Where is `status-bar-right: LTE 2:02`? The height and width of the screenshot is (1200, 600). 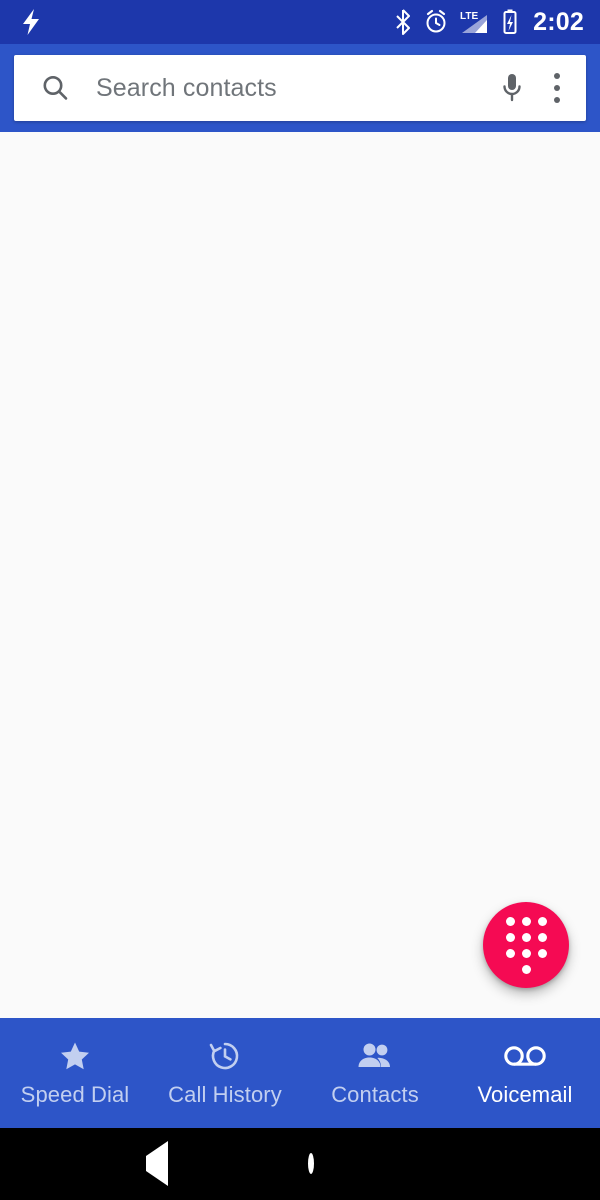
status-bar-right: LTE 2:02 is located at coordinates (488, 22).